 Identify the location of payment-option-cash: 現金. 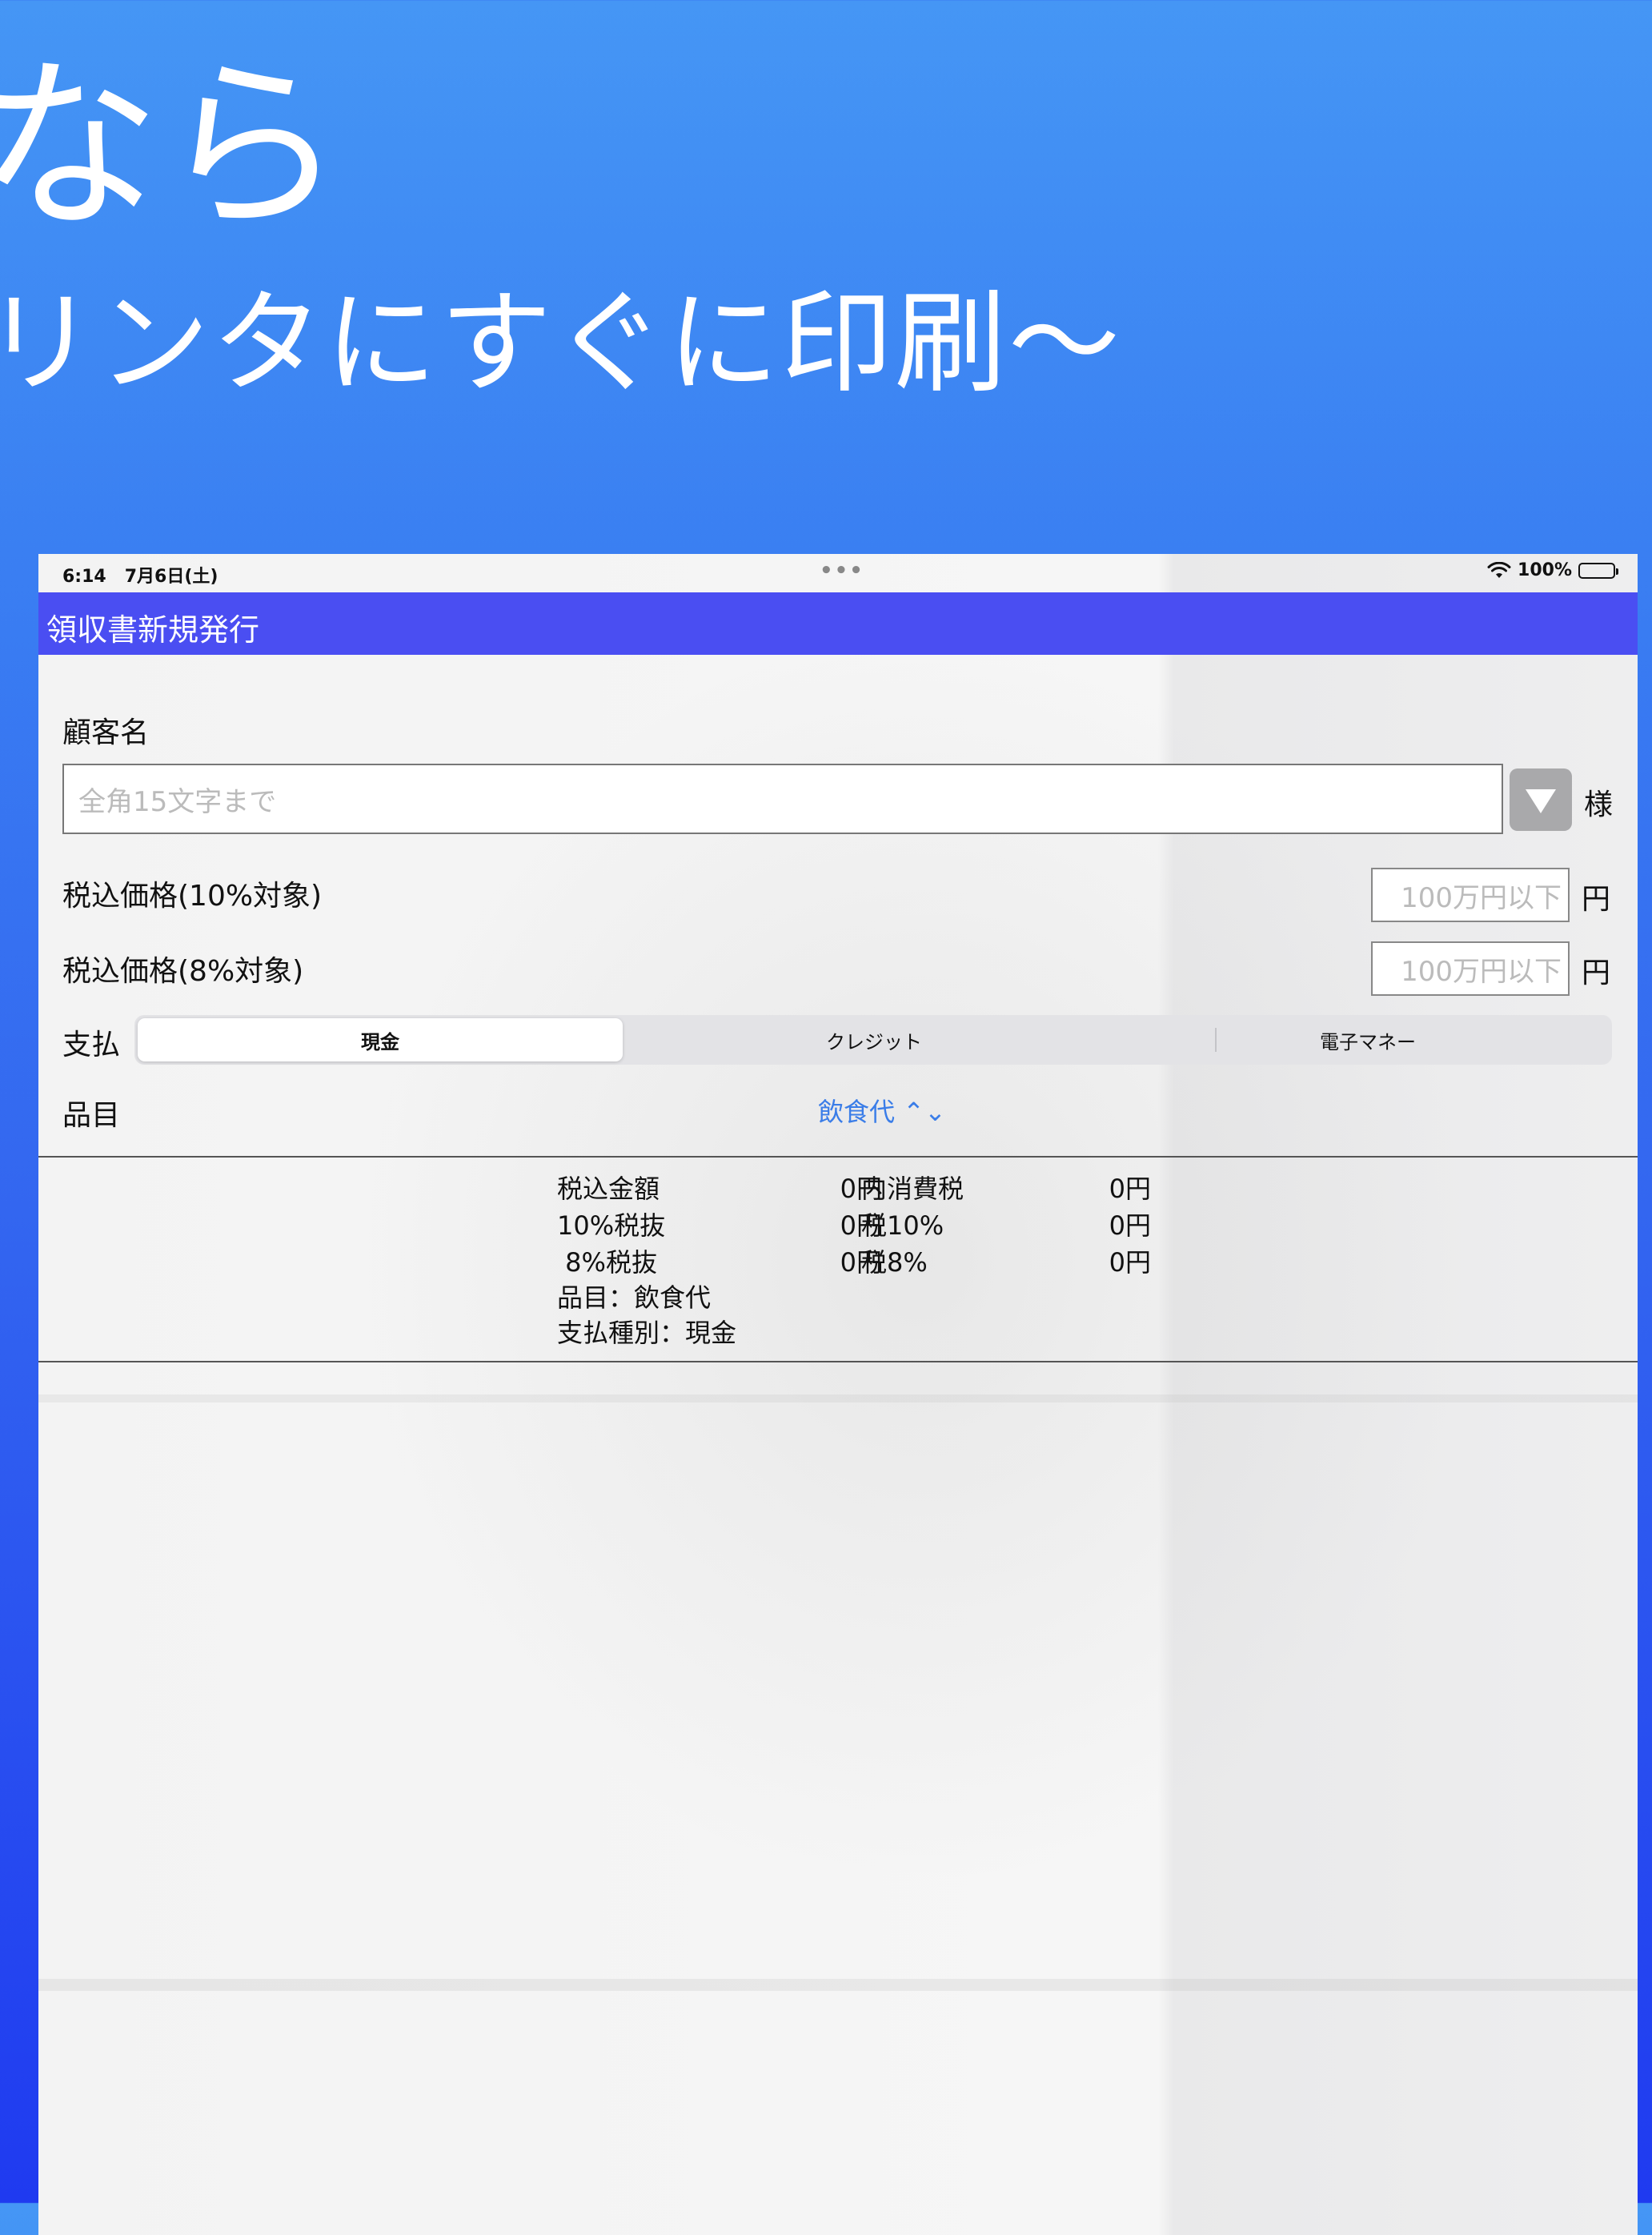
(380, 1039).